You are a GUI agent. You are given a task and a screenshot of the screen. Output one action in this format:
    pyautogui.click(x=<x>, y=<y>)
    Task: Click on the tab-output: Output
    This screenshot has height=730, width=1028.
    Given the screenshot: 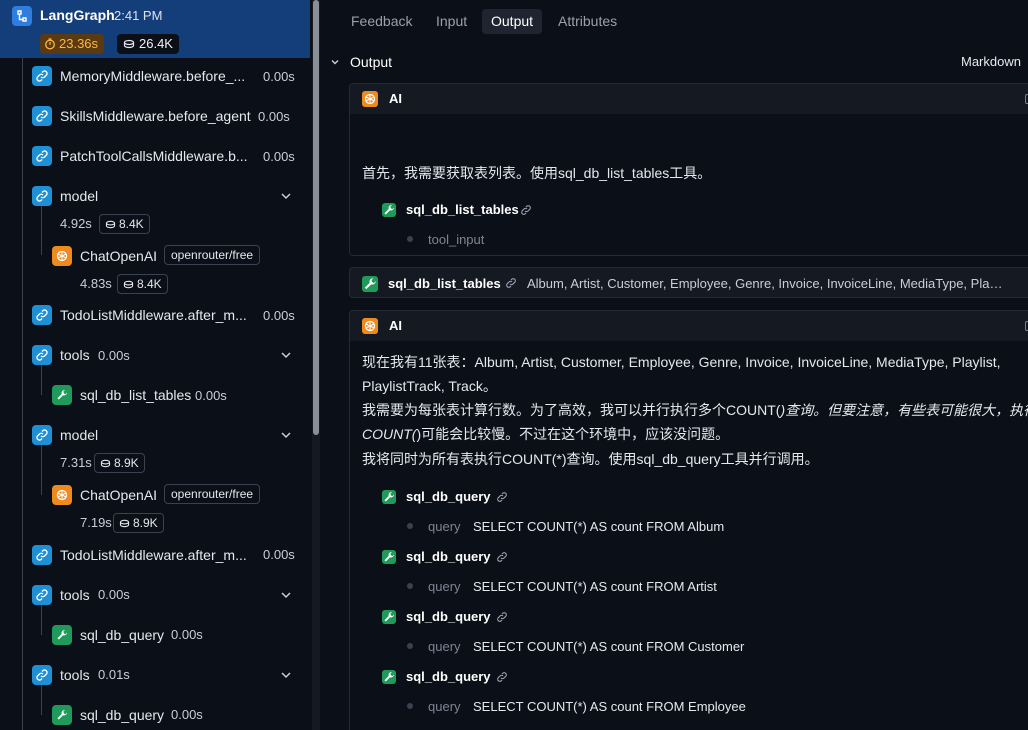 What is the action you would take?
    pyautogui.click(x=512, y=21)
    